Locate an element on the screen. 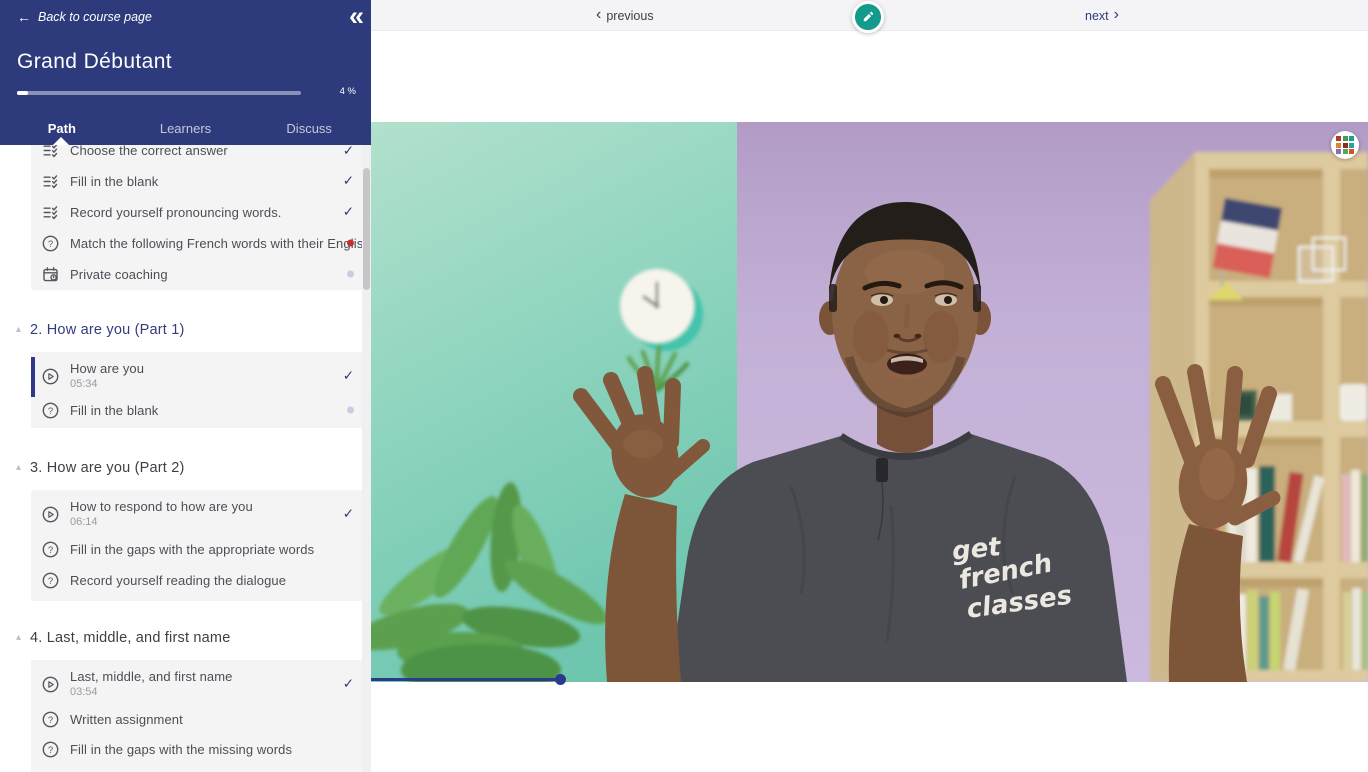 Image resolution: width=1368 pixels, height=772 pixels. active-tab-notch is located at coordinates (61, 141).